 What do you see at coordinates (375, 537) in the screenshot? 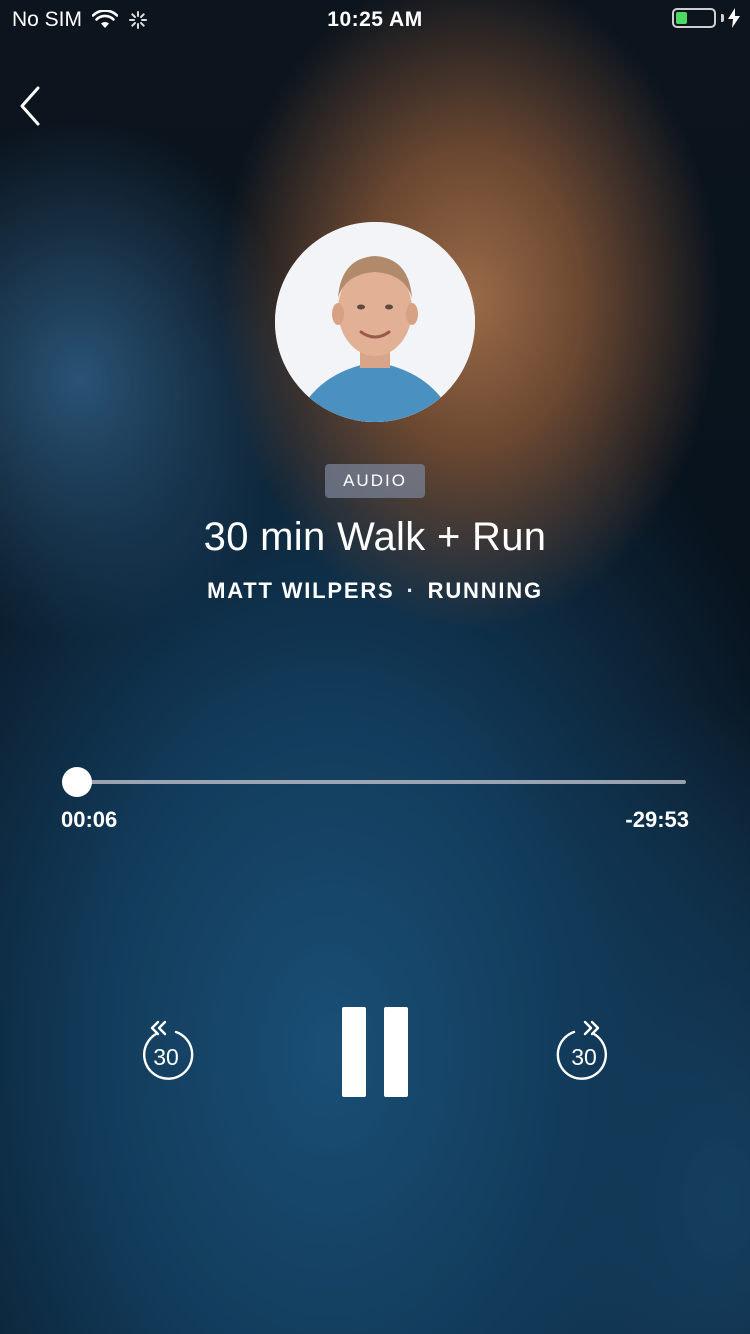
I see `class-title: 30 min Walk + Run` at bounding box center [375, 537].